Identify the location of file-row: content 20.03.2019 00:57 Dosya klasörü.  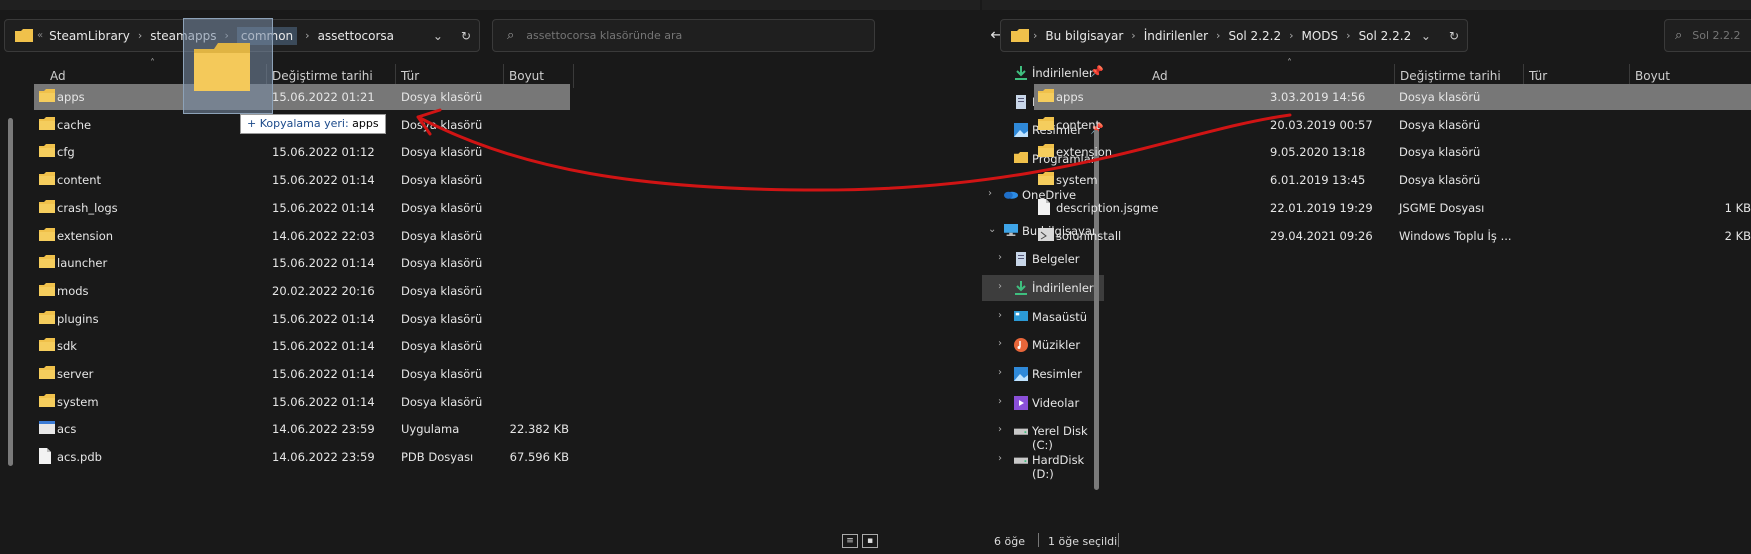
(1392, 125).